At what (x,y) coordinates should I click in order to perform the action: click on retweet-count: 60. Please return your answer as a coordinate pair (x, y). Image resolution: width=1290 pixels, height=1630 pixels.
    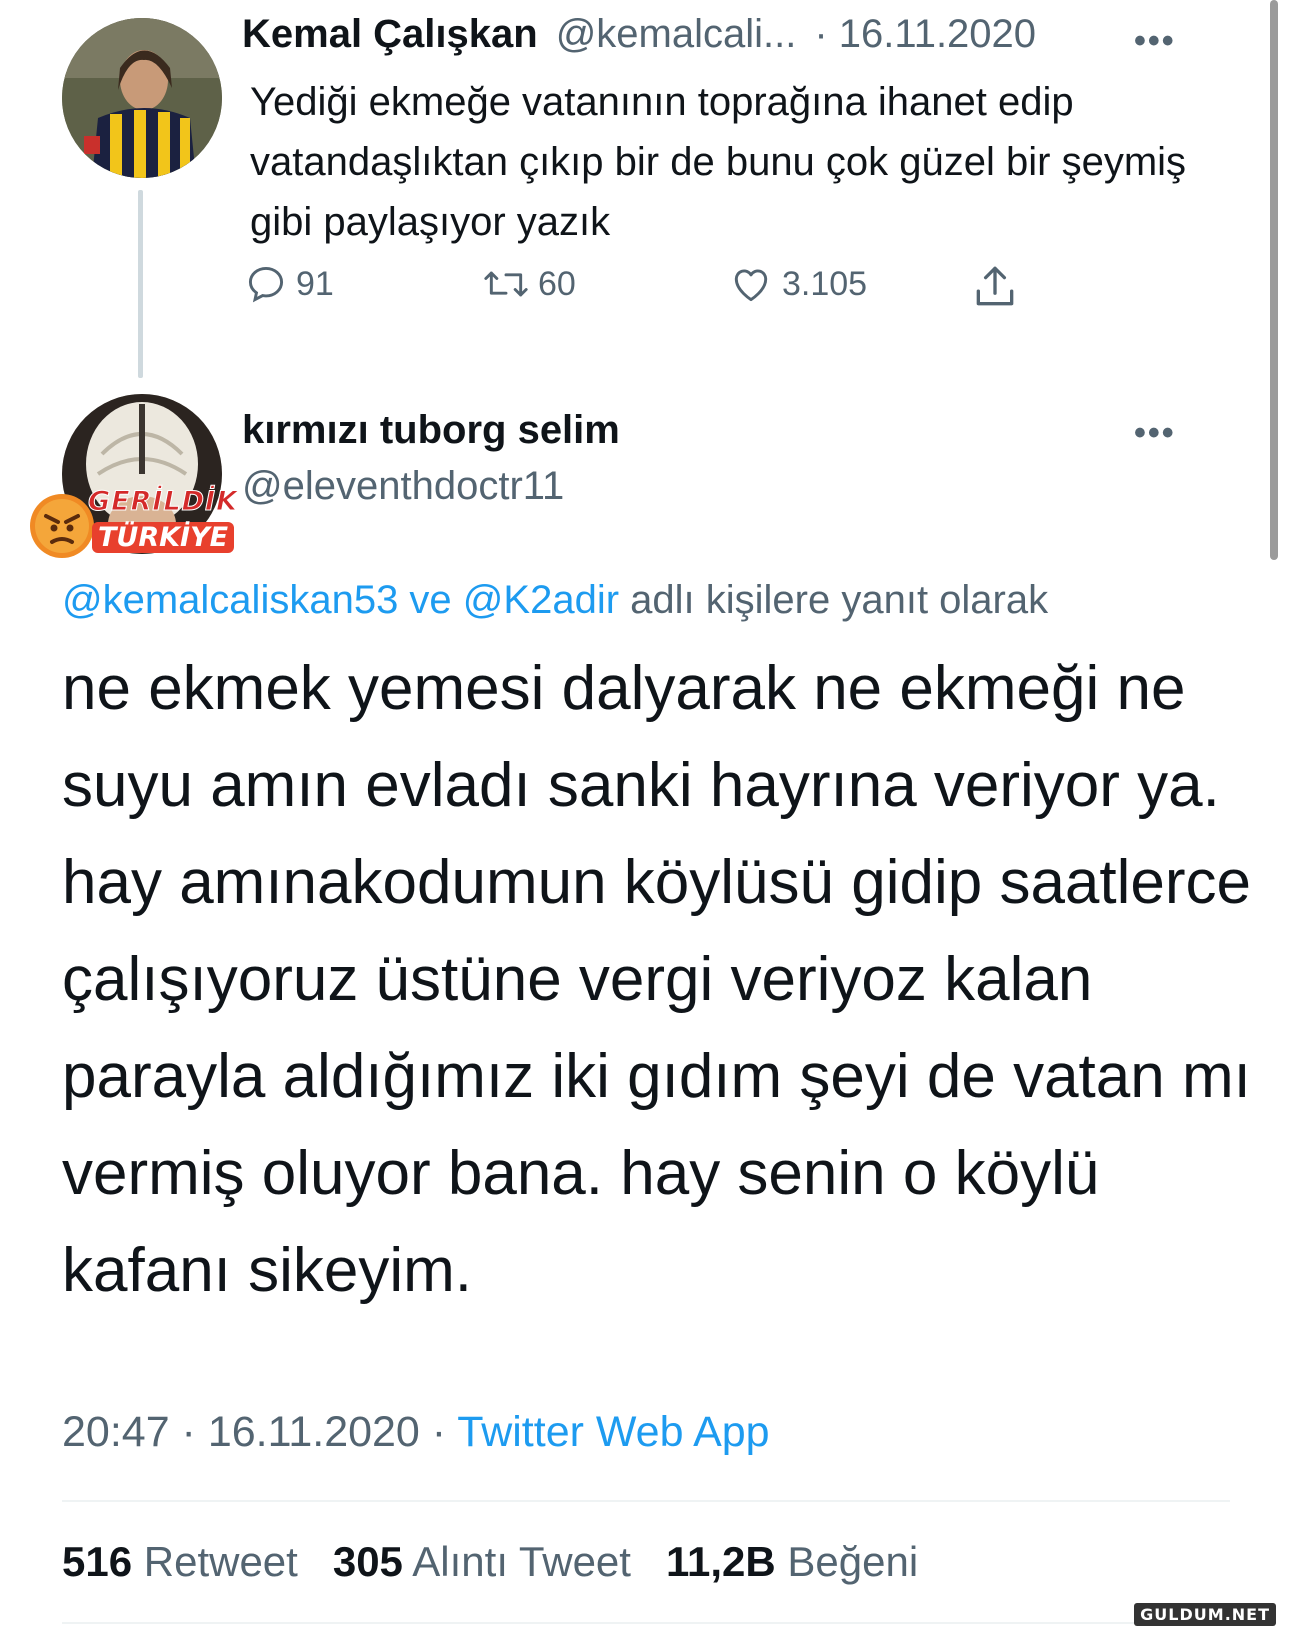
    Looking at the image, I should click on (557, 283).